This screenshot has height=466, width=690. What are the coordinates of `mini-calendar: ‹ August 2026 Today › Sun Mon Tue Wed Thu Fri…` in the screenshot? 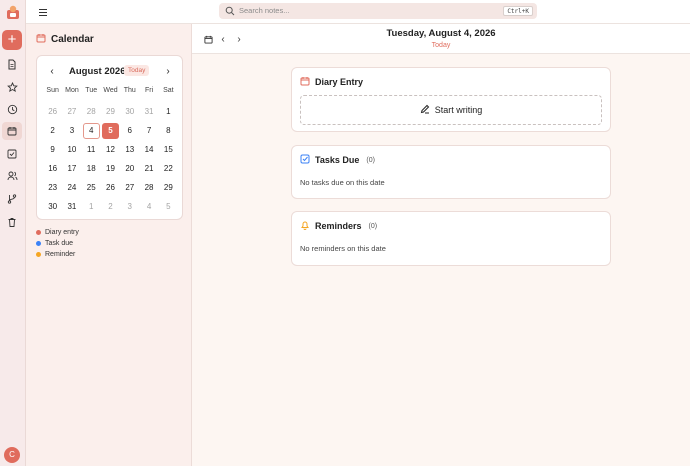 It's located at (109, 137).